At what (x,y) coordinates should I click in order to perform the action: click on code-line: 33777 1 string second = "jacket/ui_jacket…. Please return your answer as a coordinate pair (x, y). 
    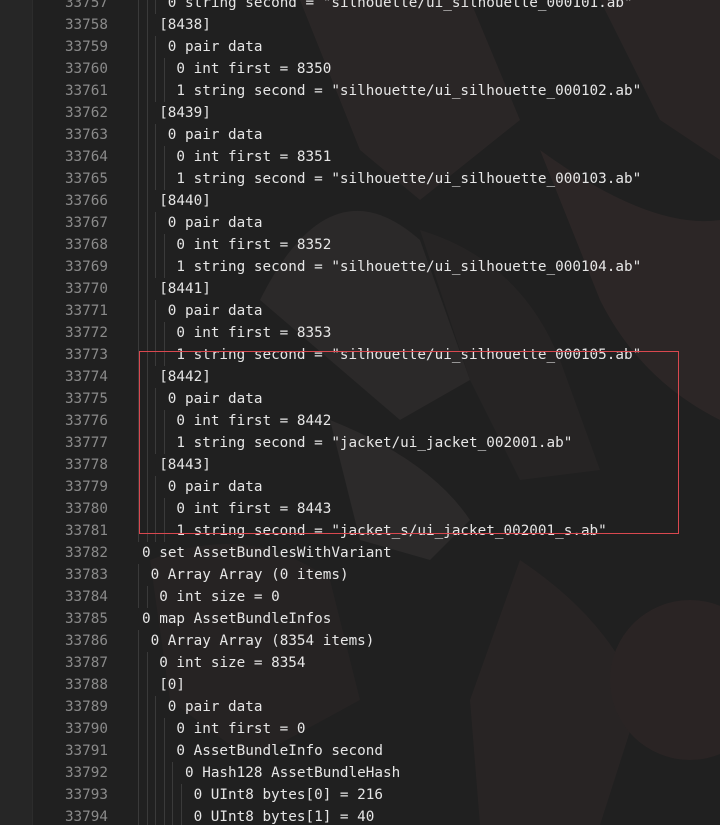
    Looking at the image, I should click on (360, 443).